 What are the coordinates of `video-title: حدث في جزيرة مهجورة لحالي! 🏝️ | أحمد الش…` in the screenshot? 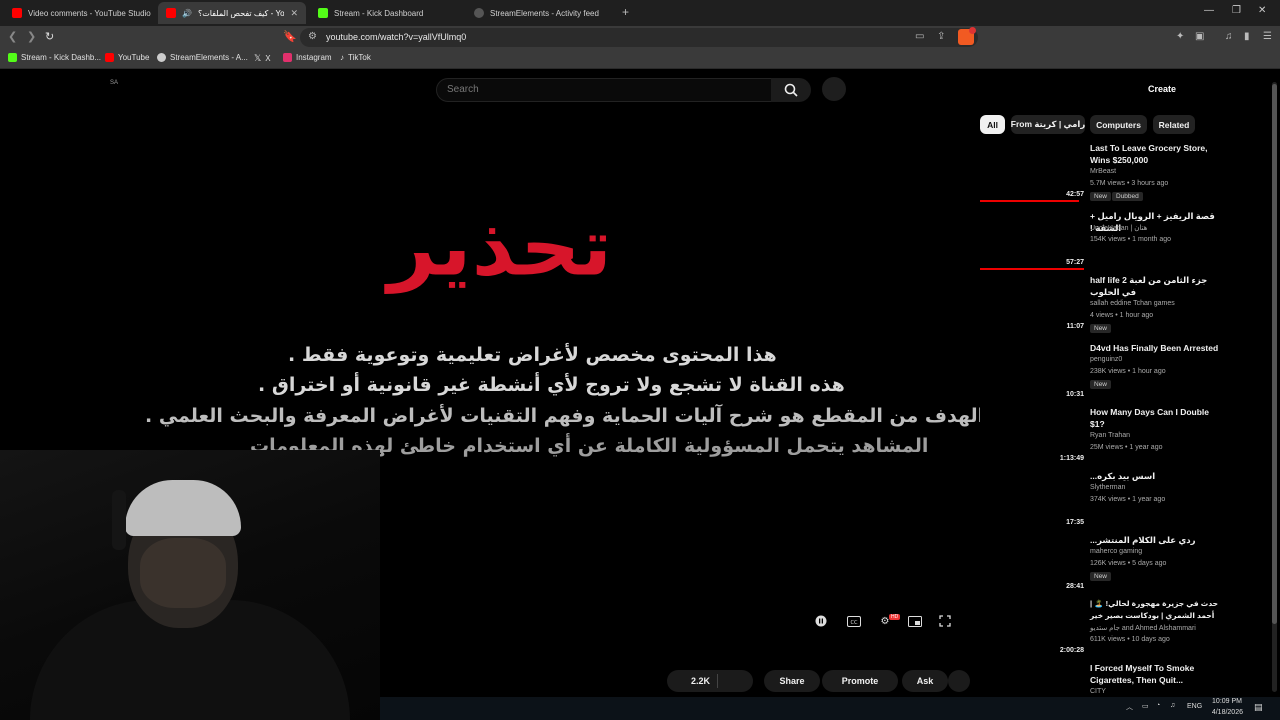 It's located at (1155, 610).